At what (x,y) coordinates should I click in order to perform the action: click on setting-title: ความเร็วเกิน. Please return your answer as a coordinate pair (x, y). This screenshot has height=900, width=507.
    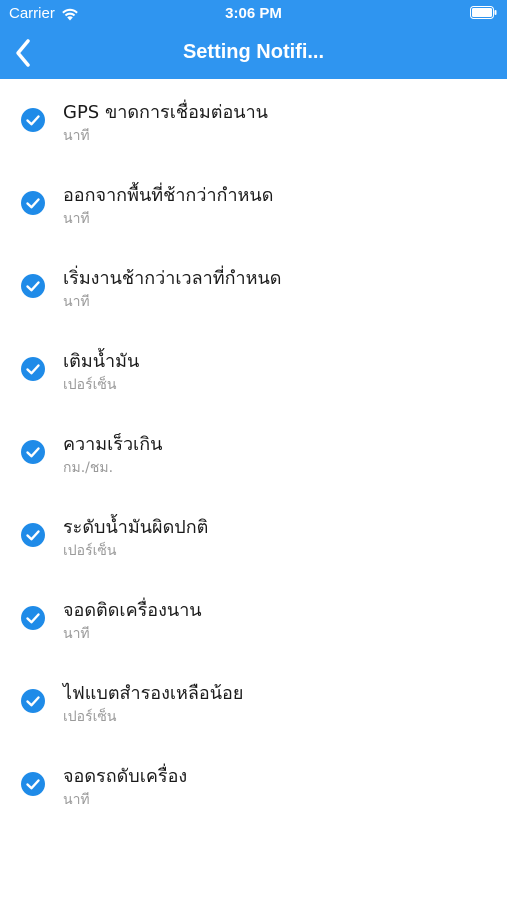
    Looking at the image, I should click on (113, 444).